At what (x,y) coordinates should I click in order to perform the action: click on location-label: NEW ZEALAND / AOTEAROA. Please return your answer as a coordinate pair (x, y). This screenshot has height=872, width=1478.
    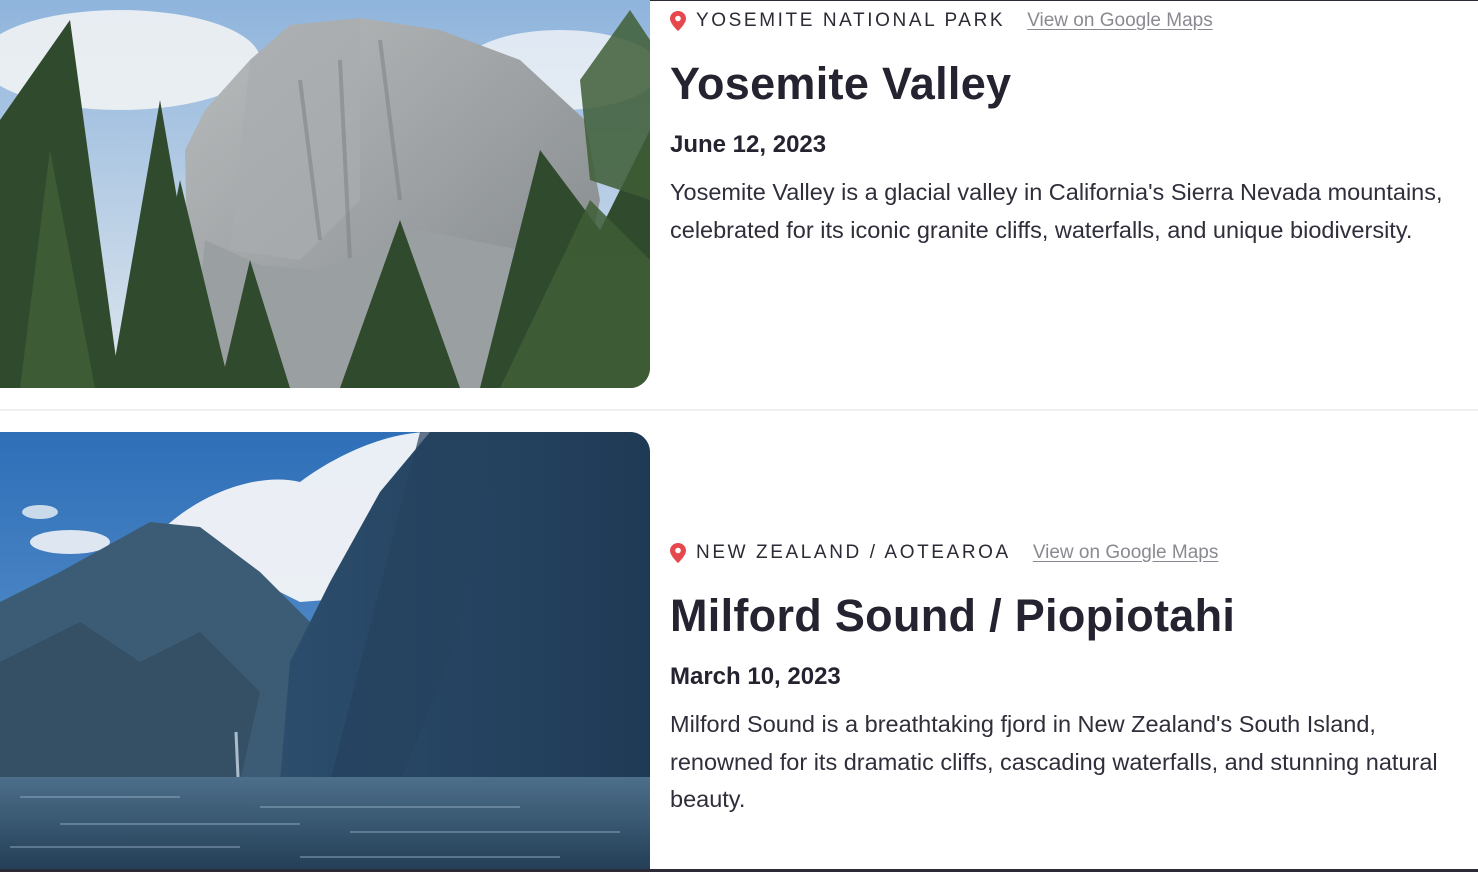
    Looking at the image, I should click on (853, 552).